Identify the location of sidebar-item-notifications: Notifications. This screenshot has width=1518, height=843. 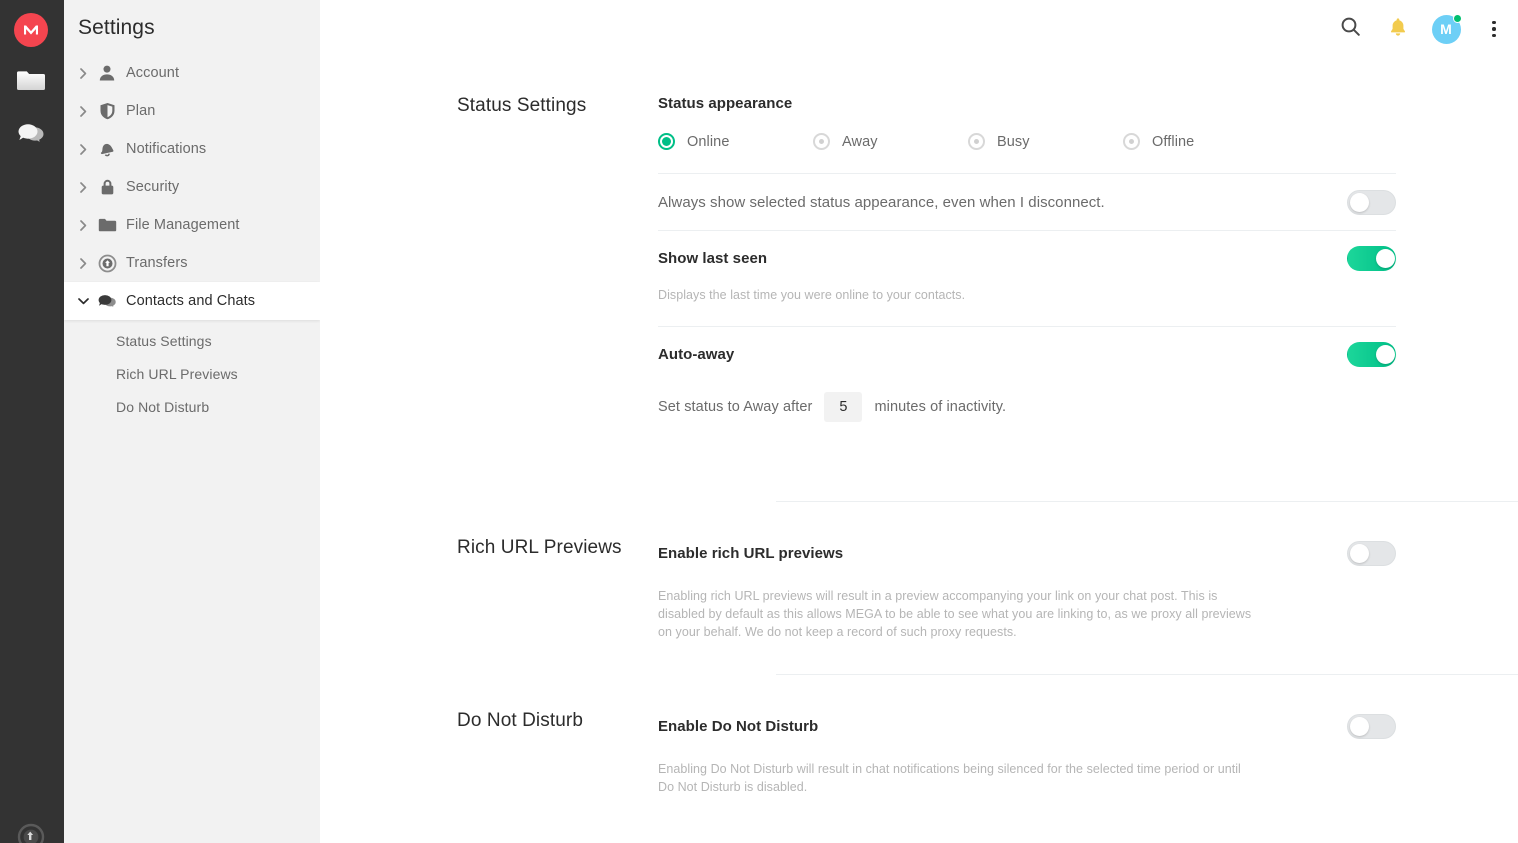
(192, 149).